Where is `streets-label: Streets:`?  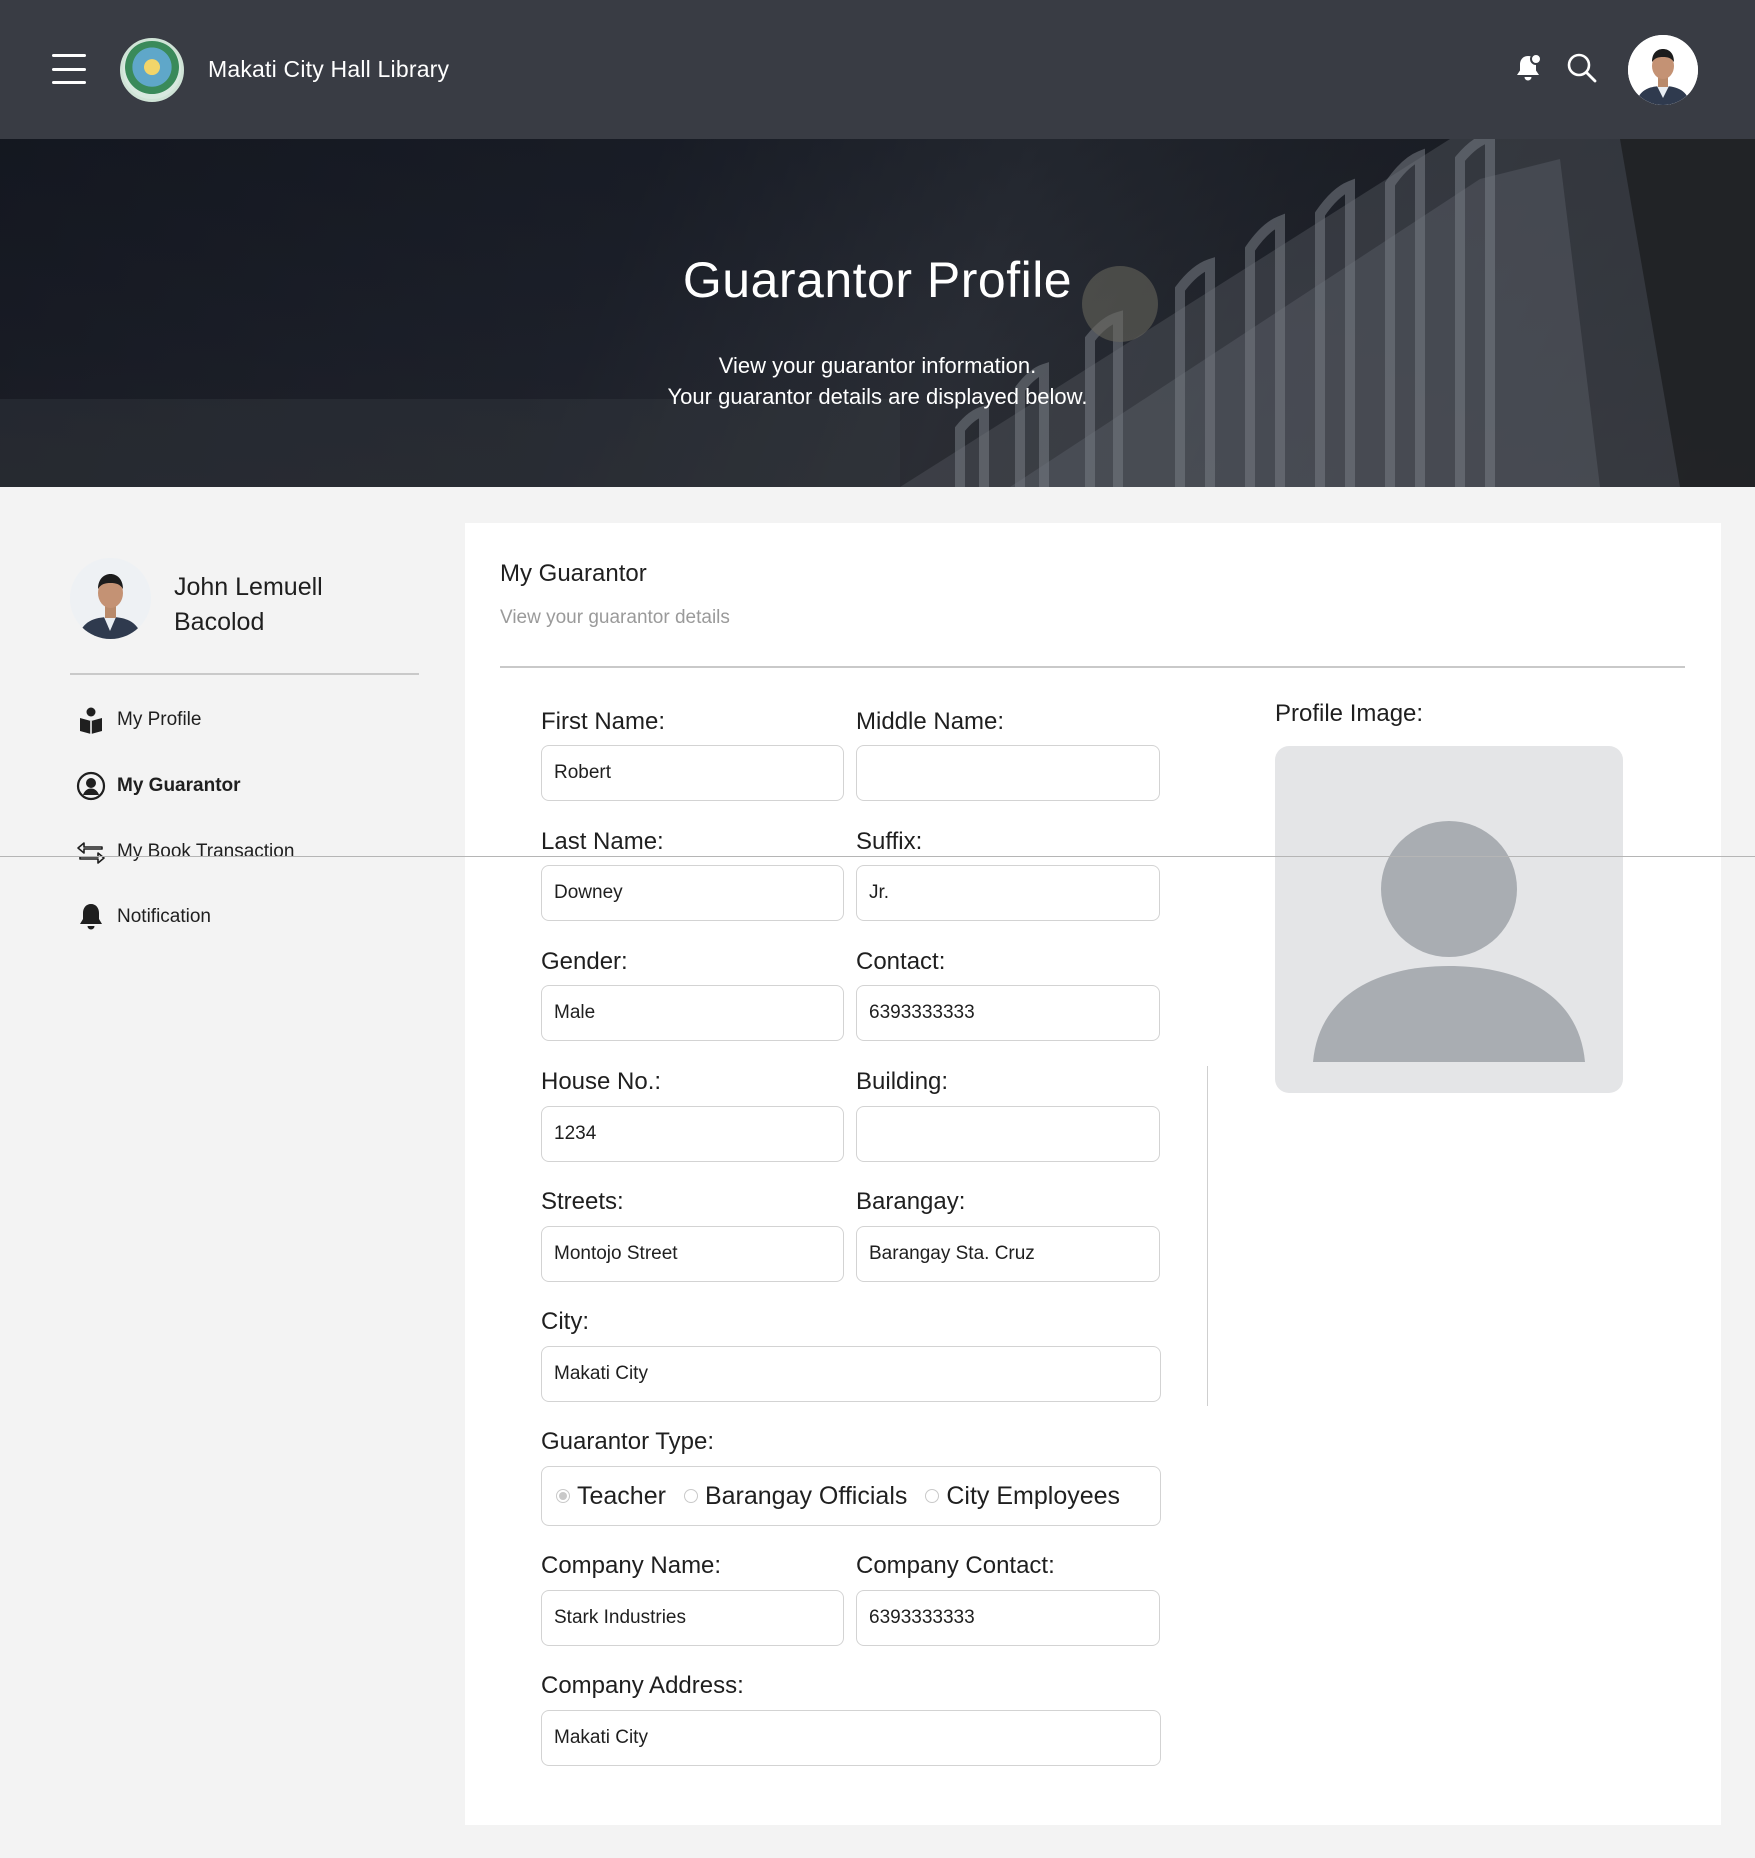
streets-label: Streets: is located at coordinates (582, 1201).